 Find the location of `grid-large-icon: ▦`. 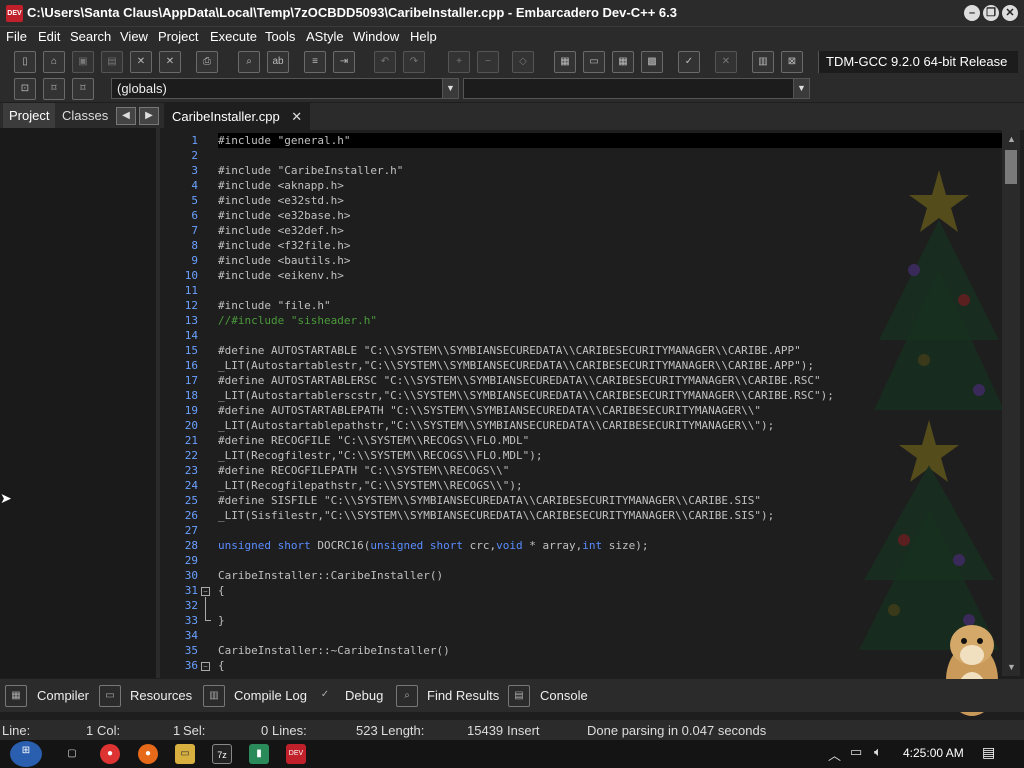

grid-large-icon: ▦ is located at coordinates (565, 62).